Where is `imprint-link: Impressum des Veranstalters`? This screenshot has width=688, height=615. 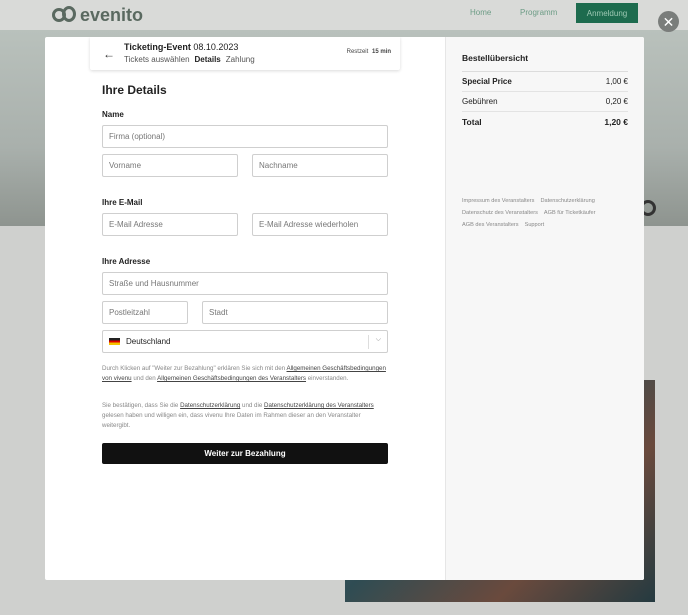
imprint-link: Impressum des Veranstalters is located at coordinates (498, 201).